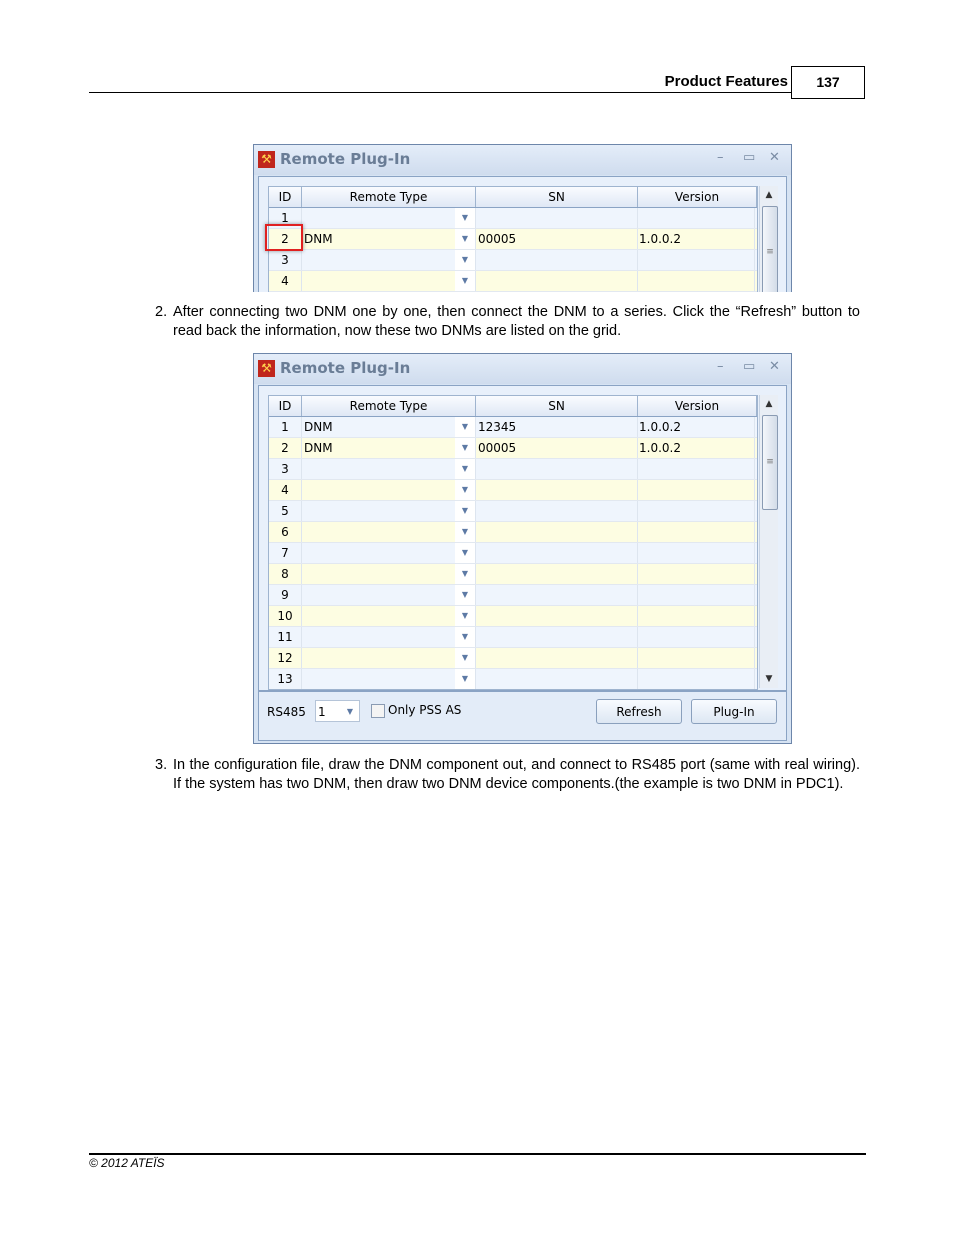 The image size is (954, 1235). I want to click on table-row: 12 ▼, so click(513, 658).